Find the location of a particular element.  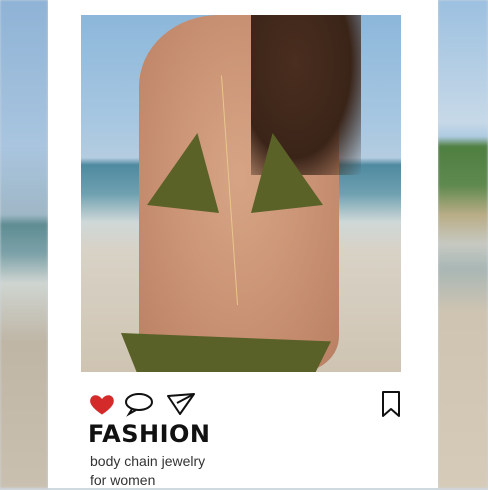

post-actions is located at coordinates (248, 404).